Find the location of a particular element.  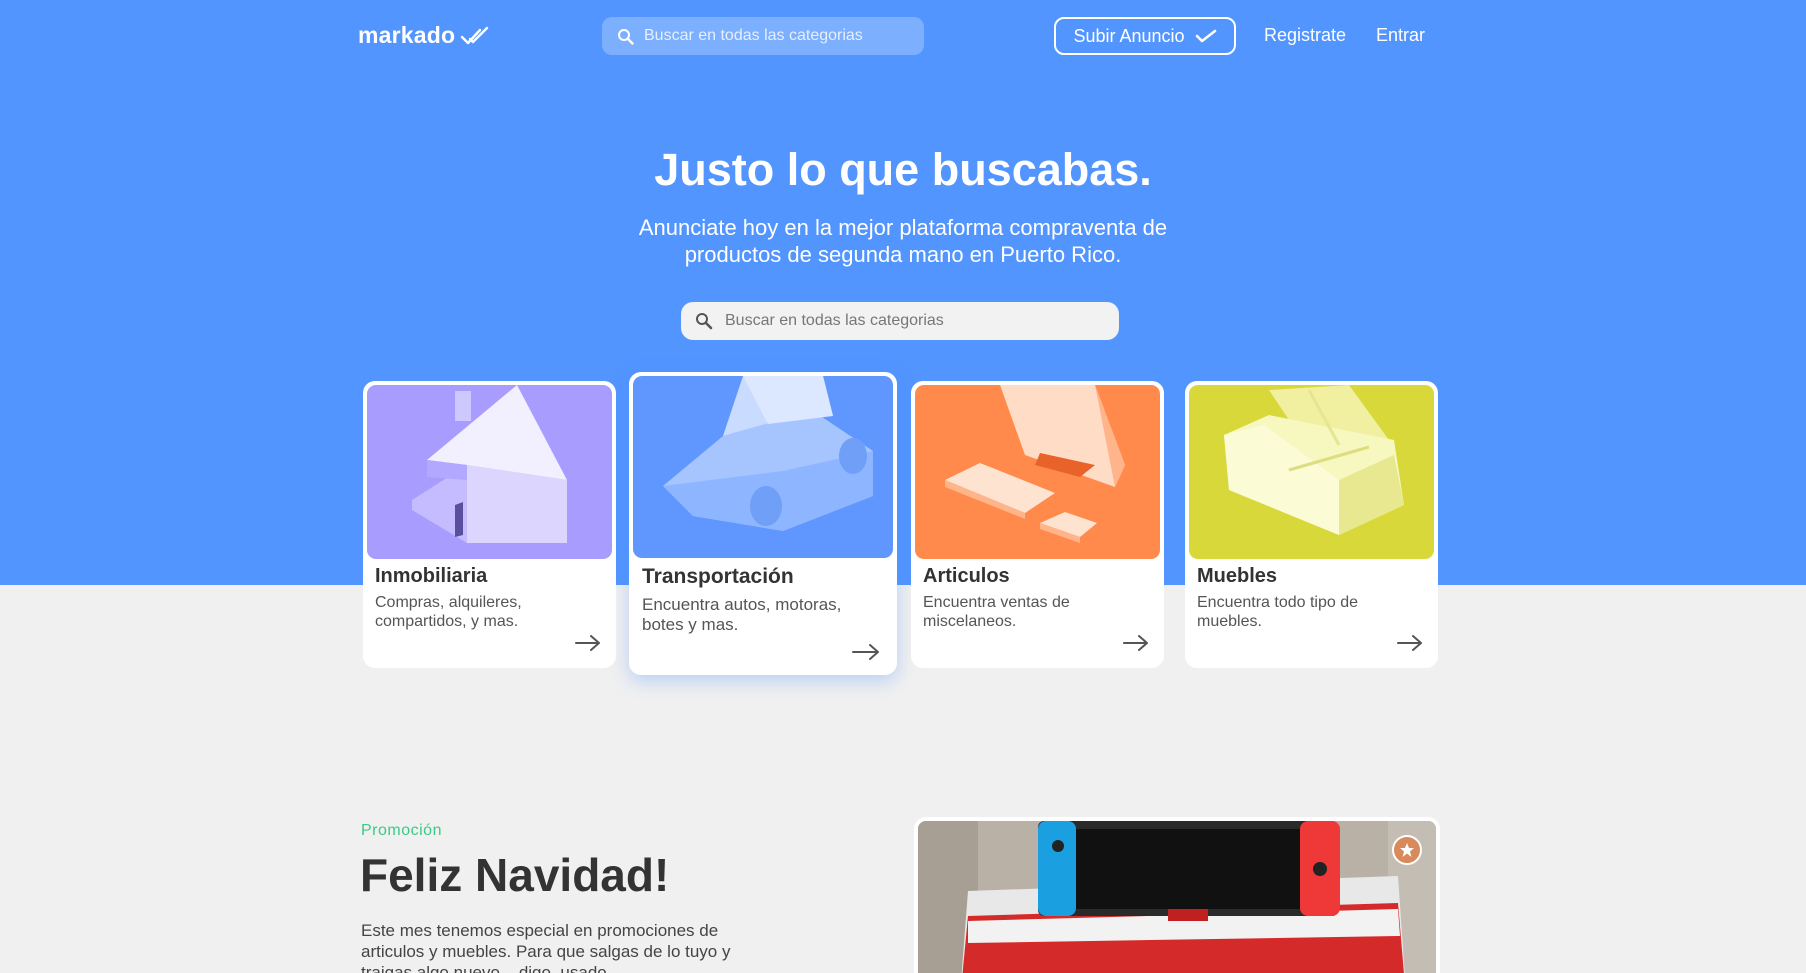

car-icon is located at coordinates (768, 453).